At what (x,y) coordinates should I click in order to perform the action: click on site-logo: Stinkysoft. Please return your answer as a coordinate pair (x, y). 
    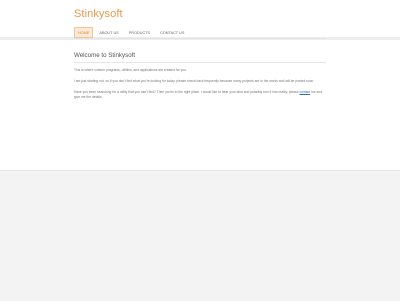
    Looking at the image, I should click on (98, 14).